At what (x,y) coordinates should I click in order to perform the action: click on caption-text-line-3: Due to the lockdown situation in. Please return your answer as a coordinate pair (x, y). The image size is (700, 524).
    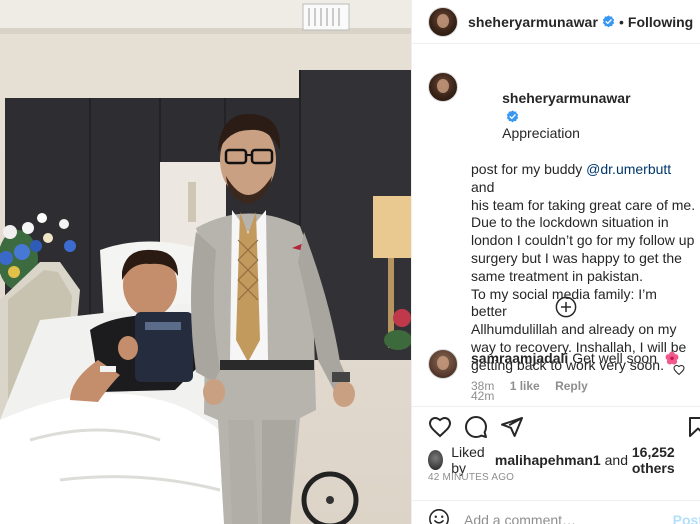
    Looking at the image, I should click on (570, 222).